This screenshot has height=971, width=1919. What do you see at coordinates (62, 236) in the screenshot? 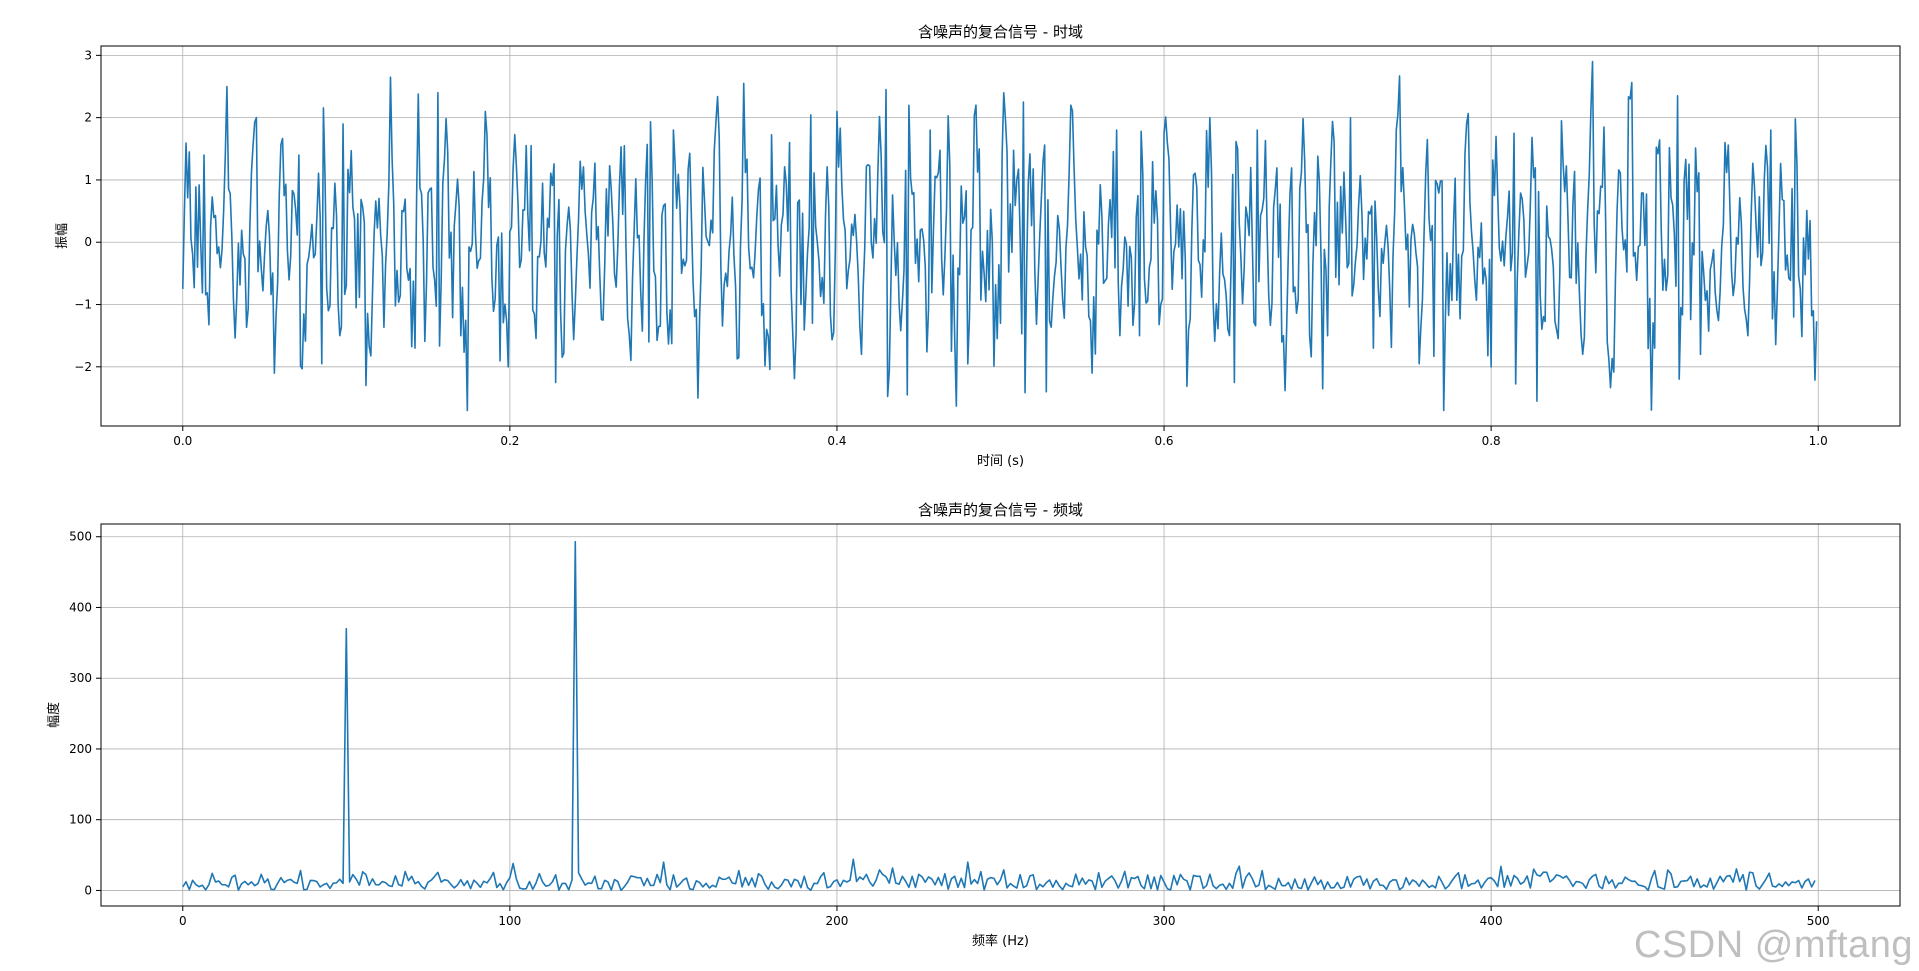
I see `y-axis-label: 振幅` at bounding box center [62, 236].